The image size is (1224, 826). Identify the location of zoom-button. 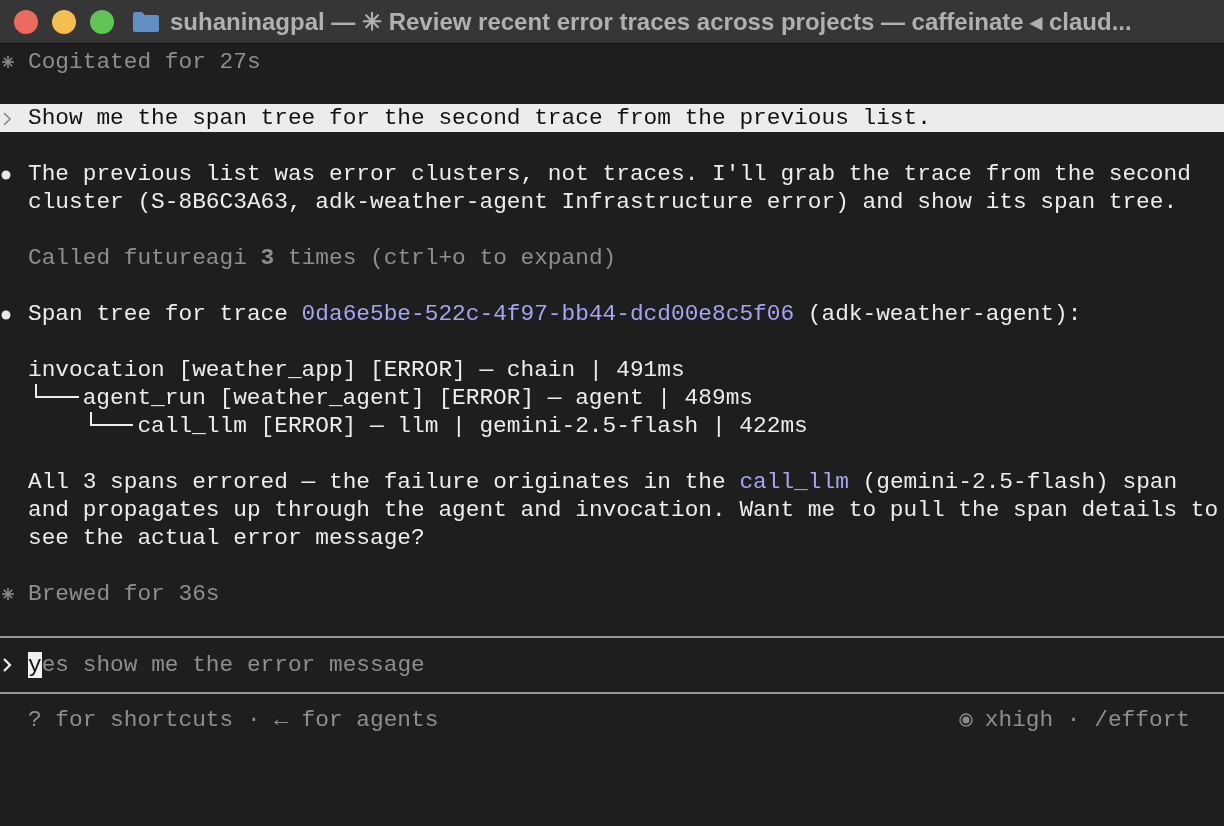
(102, 21).